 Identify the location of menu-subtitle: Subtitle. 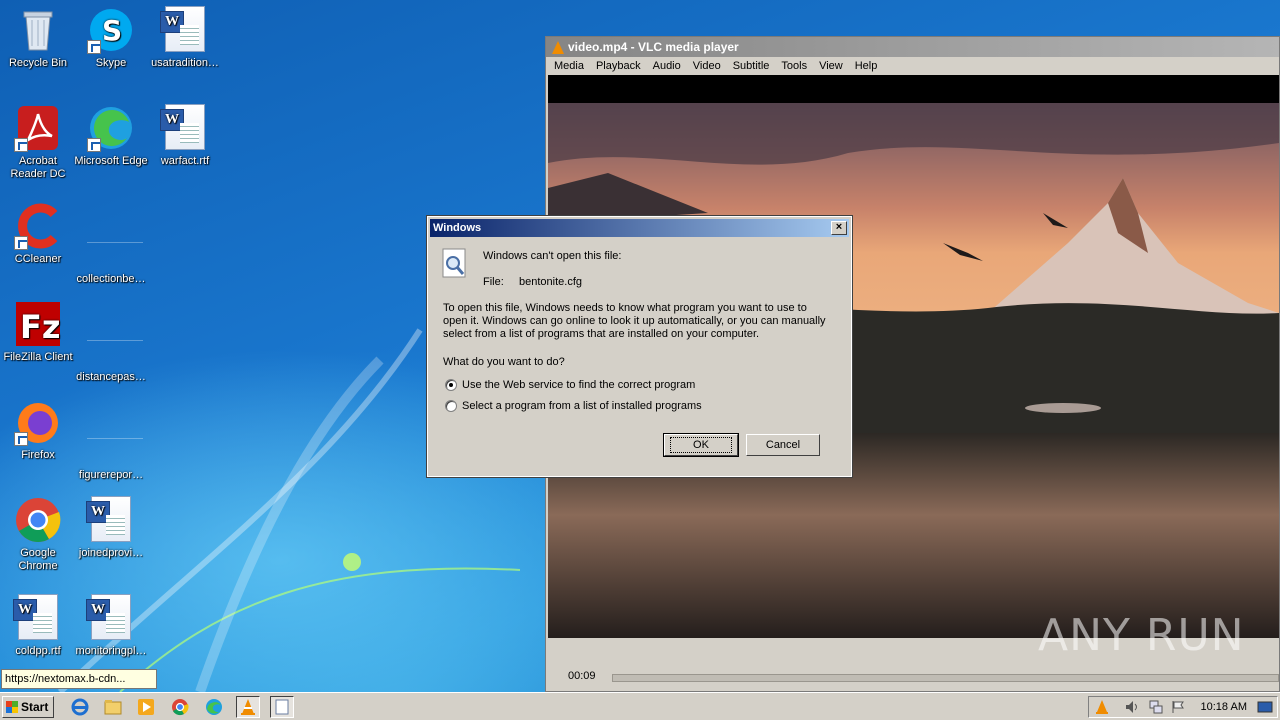
(751, 66).